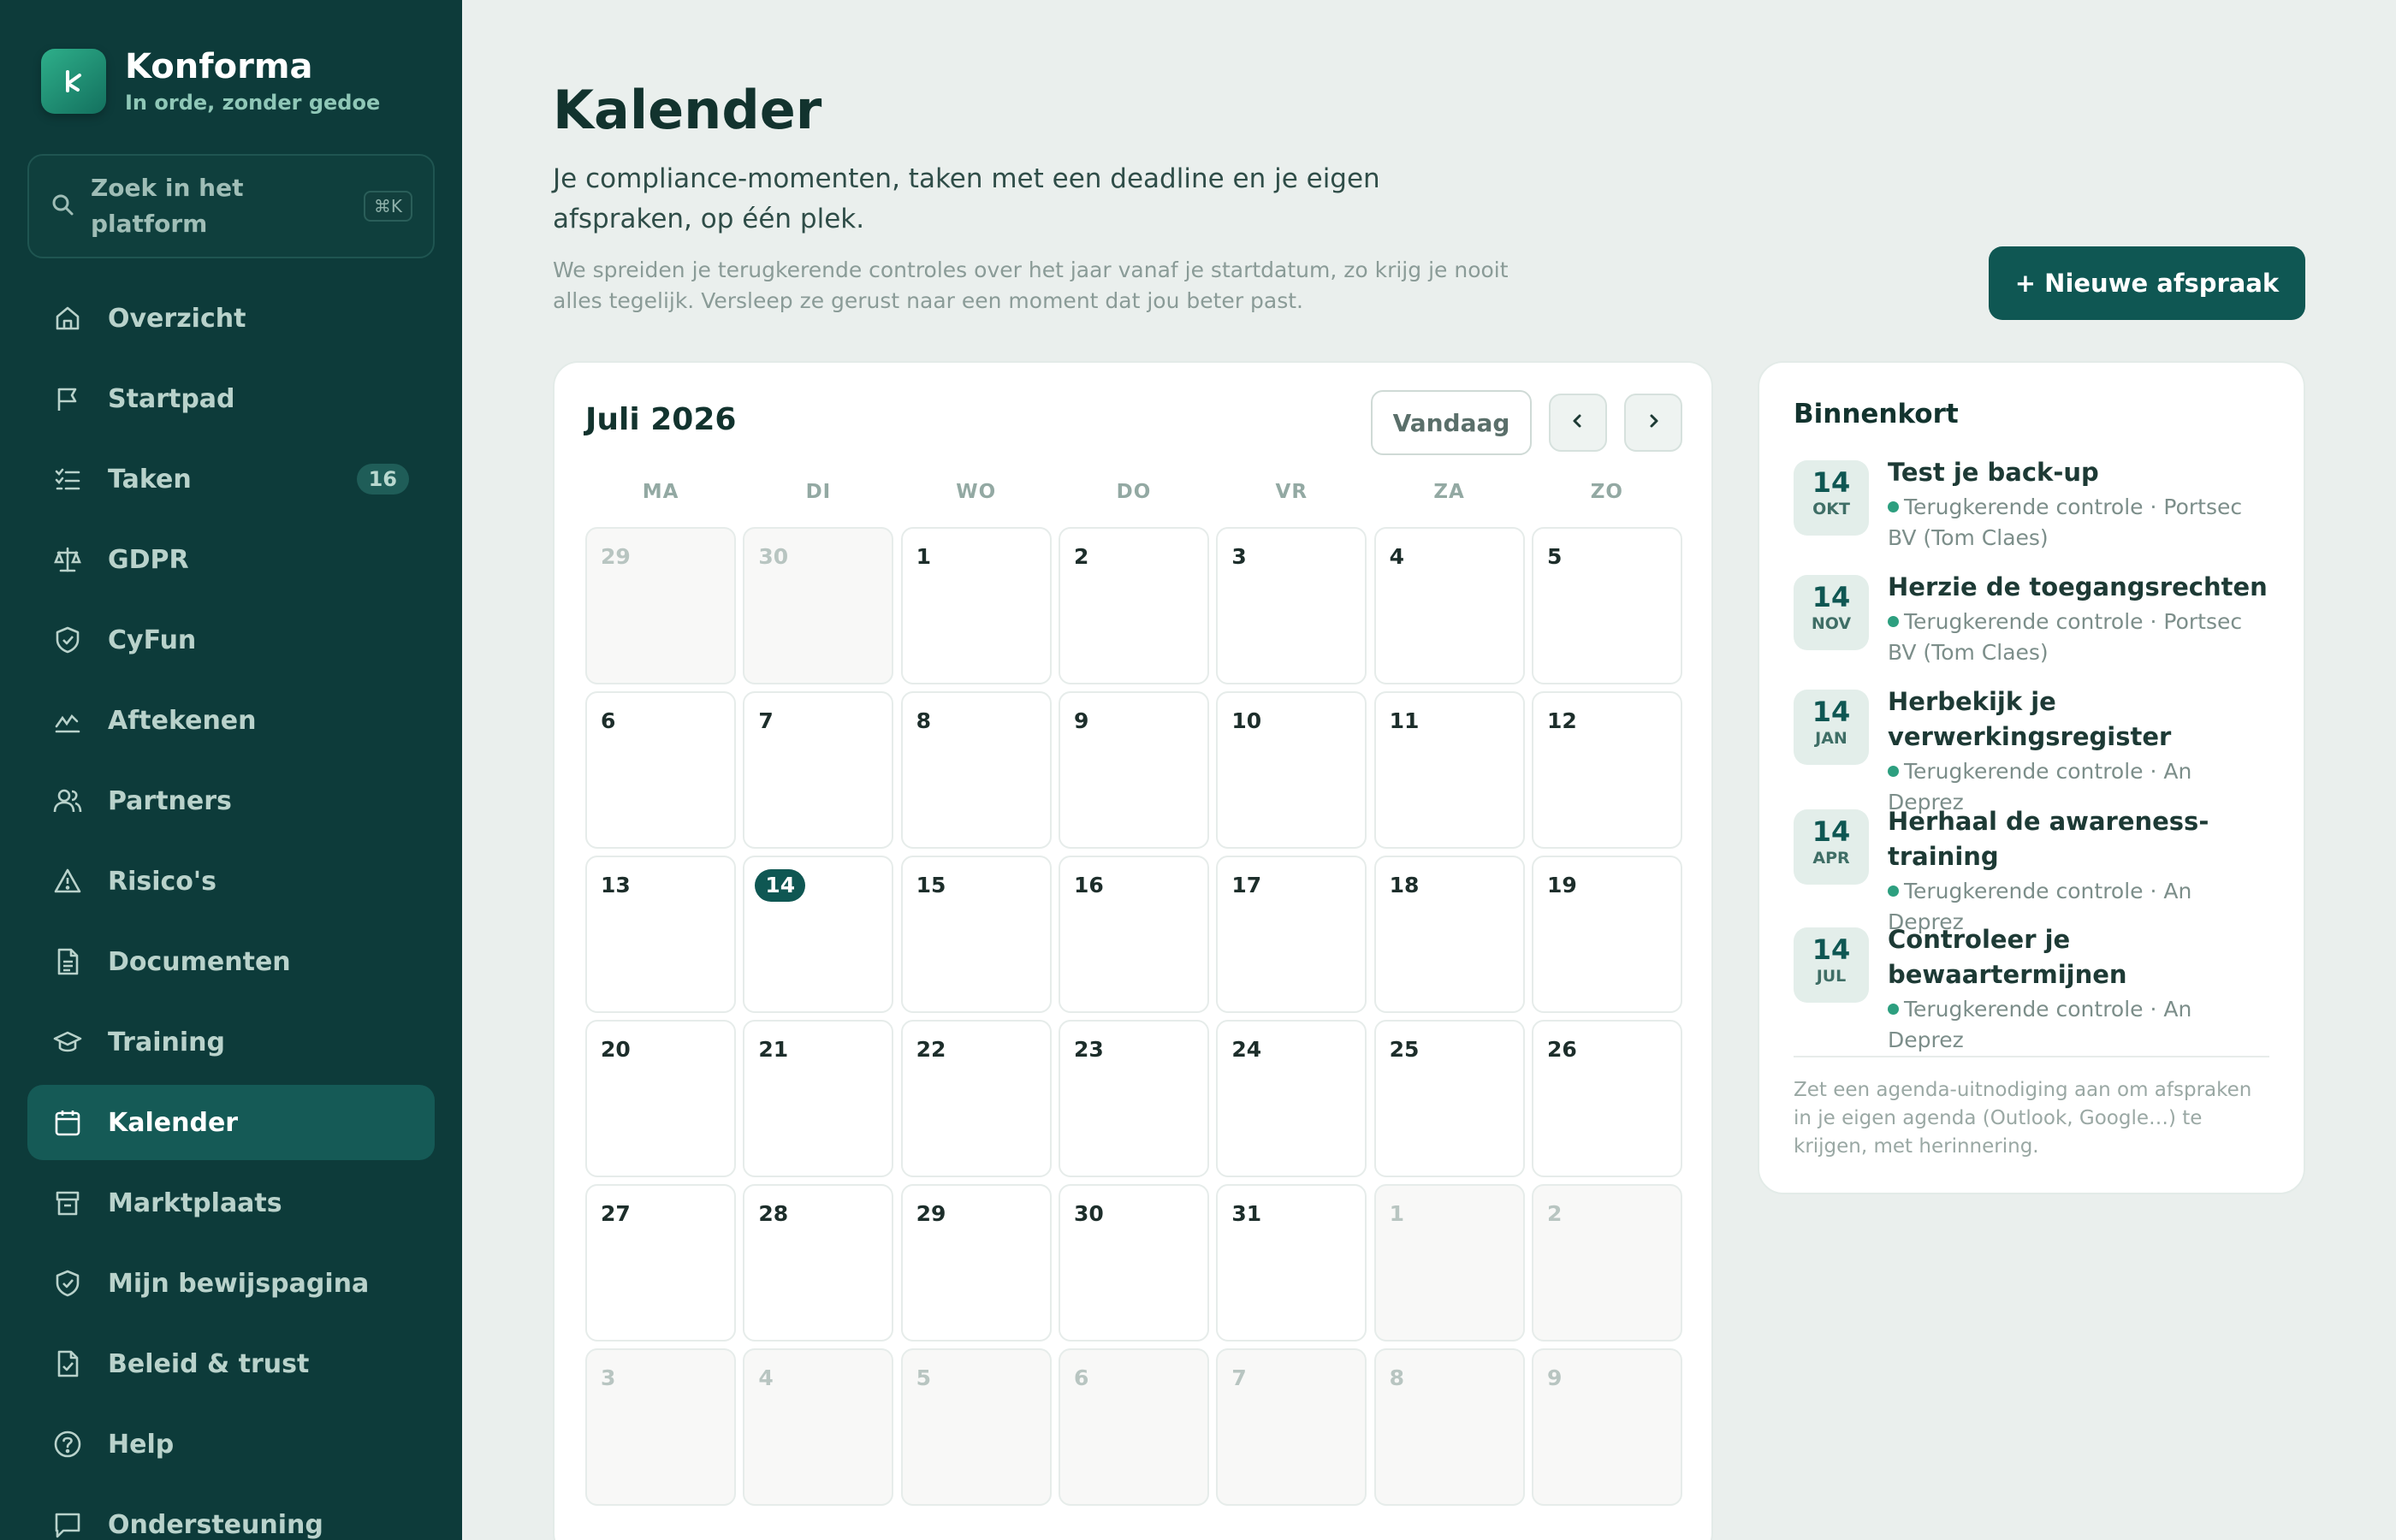  What do you see at coordinates (818, 1098) in the screenshot?
I see `calendar-day: 21` at bounding box center [818, 1098].